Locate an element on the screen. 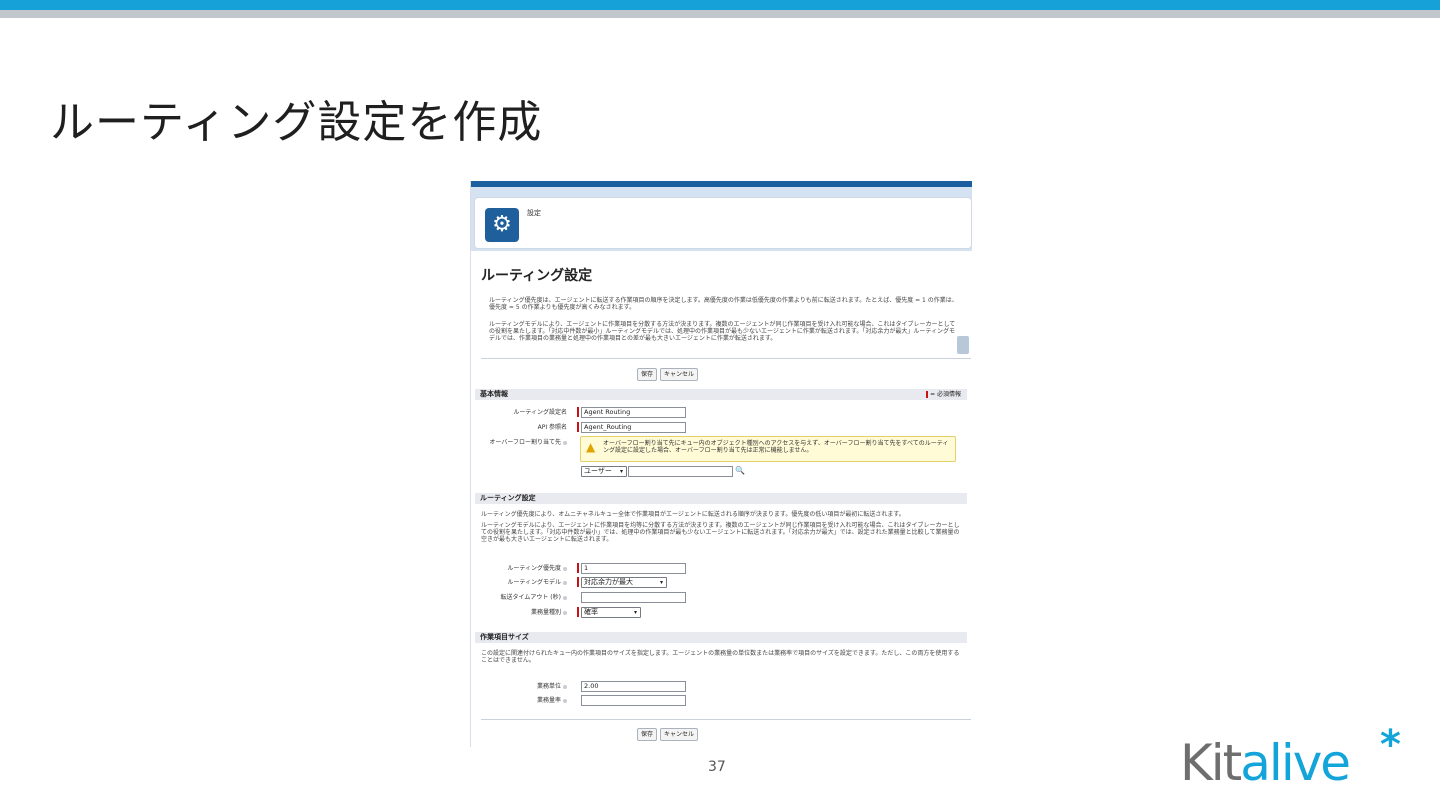 This screenshot has width=1440, height=810. routing-model-select: 対応余力が最大 ▾ is located at coordinates (624, 582).